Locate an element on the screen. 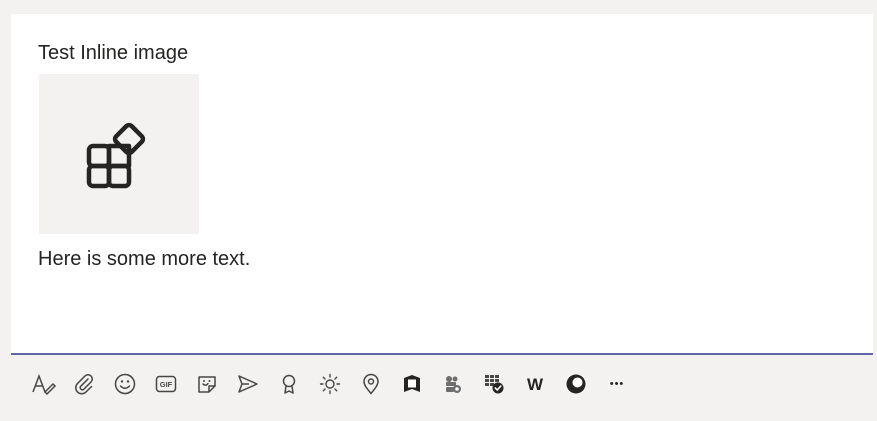 This screenshot has height=421, width=877. send-button is located at coordinates (248, 384).